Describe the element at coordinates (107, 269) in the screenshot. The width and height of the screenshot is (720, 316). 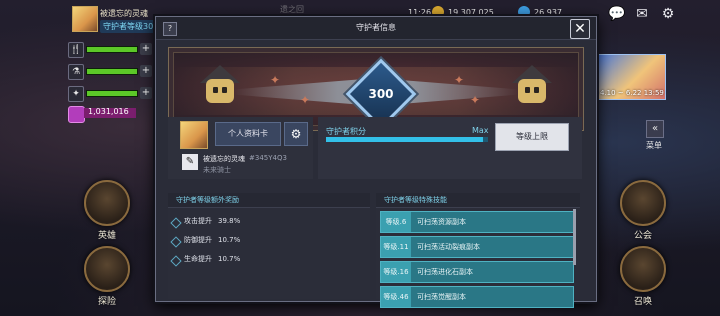
I see `explore-emblem-icon` at that location.